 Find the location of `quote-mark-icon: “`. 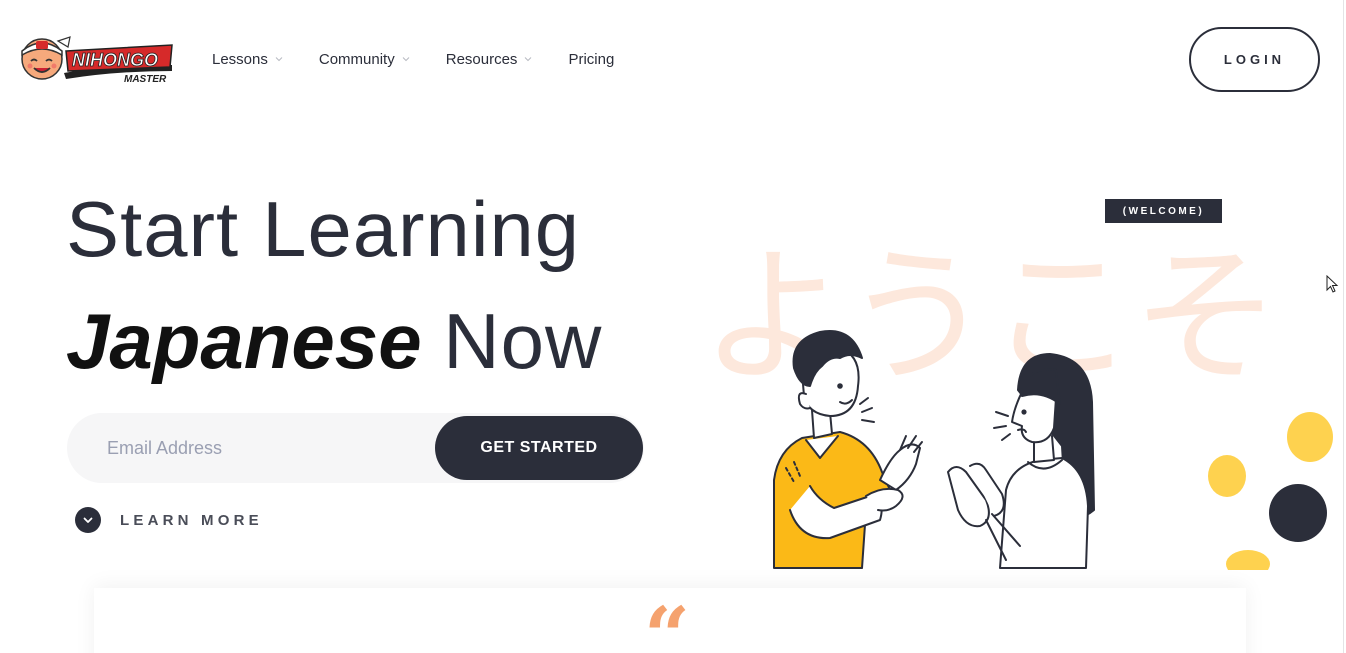

quote-mark-icon: “ is located at coordinates (667, 621).